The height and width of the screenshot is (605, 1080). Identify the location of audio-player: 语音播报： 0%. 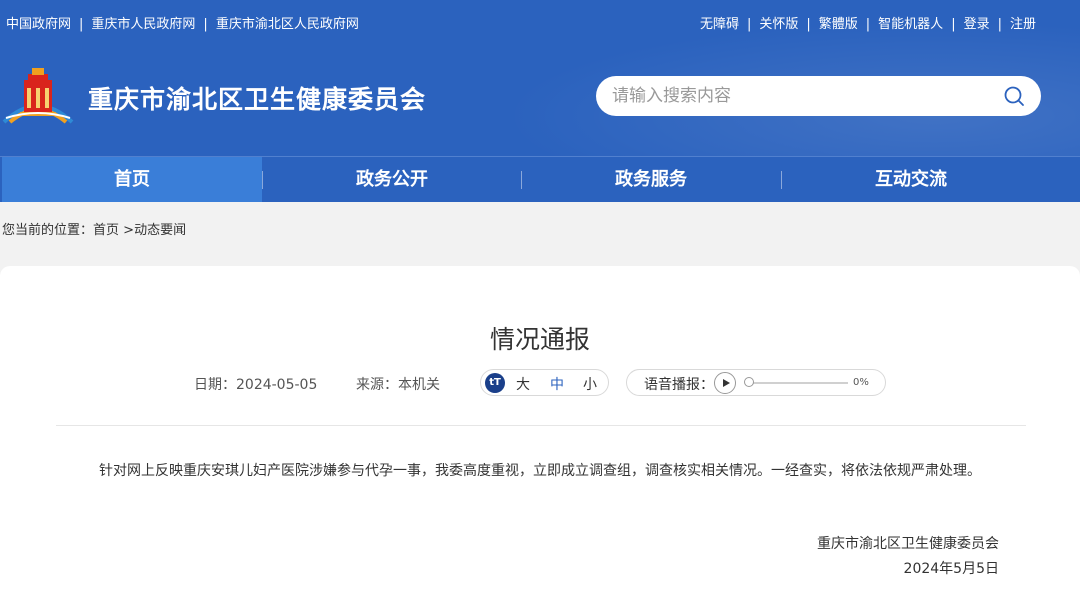
(756, 382).